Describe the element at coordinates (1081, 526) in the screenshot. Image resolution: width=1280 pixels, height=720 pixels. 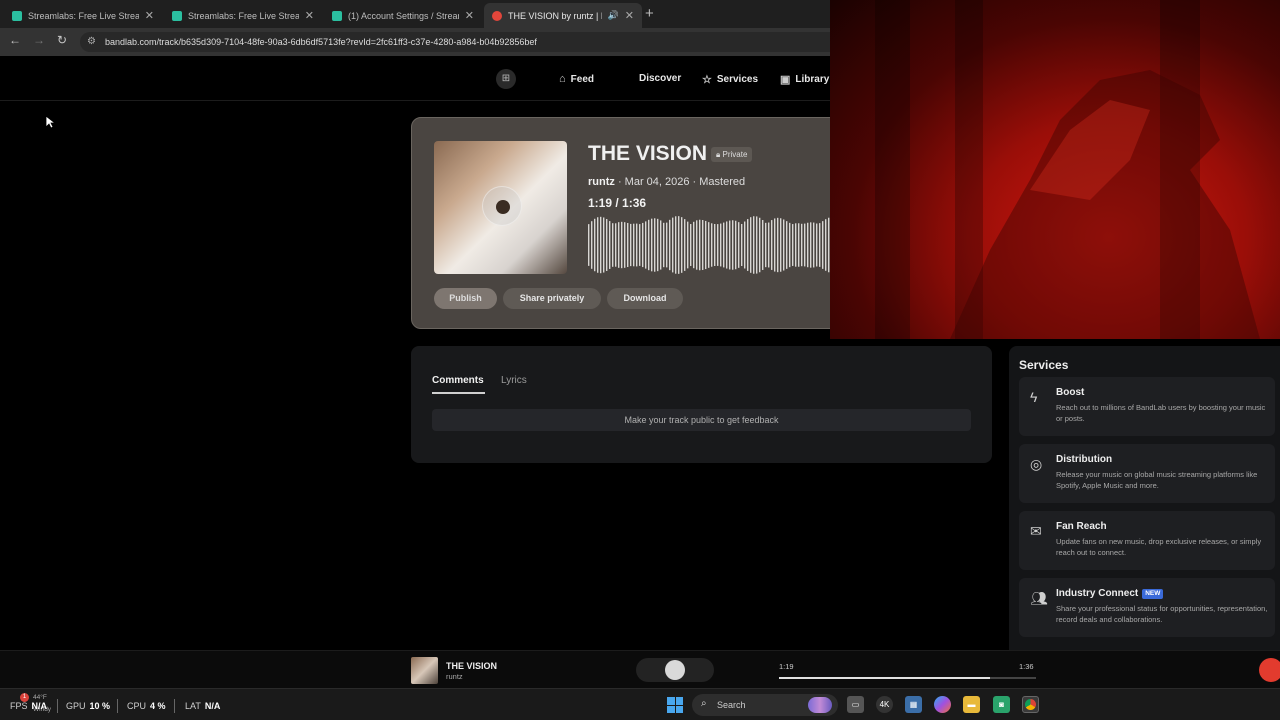
I see `service-title: Fan Reach` at that location.